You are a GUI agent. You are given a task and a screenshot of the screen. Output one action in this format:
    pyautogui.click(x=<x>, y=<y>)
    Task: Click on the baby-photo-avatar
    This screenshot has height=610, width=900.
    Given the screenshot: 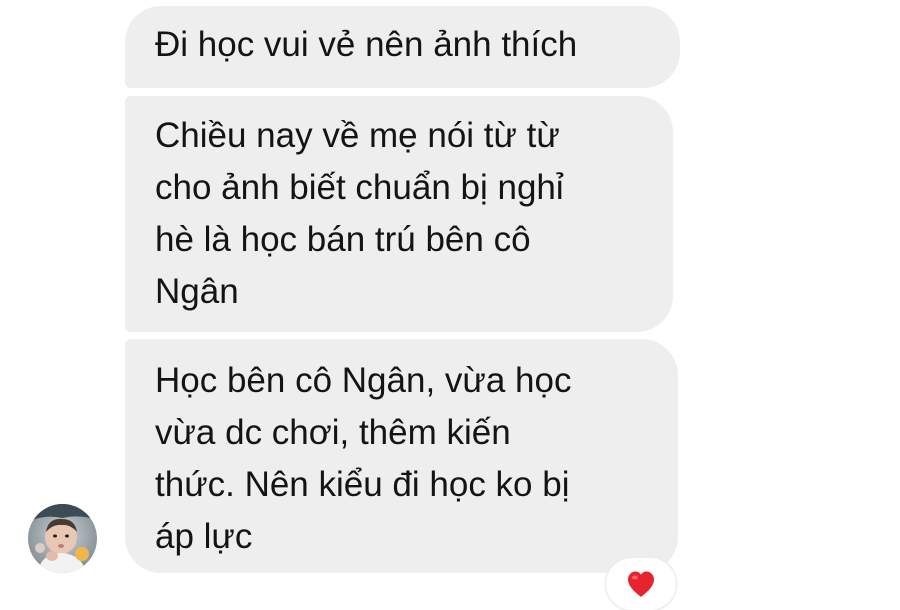 What is the action you would take?
    pyautogui.click(x=62, y=538)
    